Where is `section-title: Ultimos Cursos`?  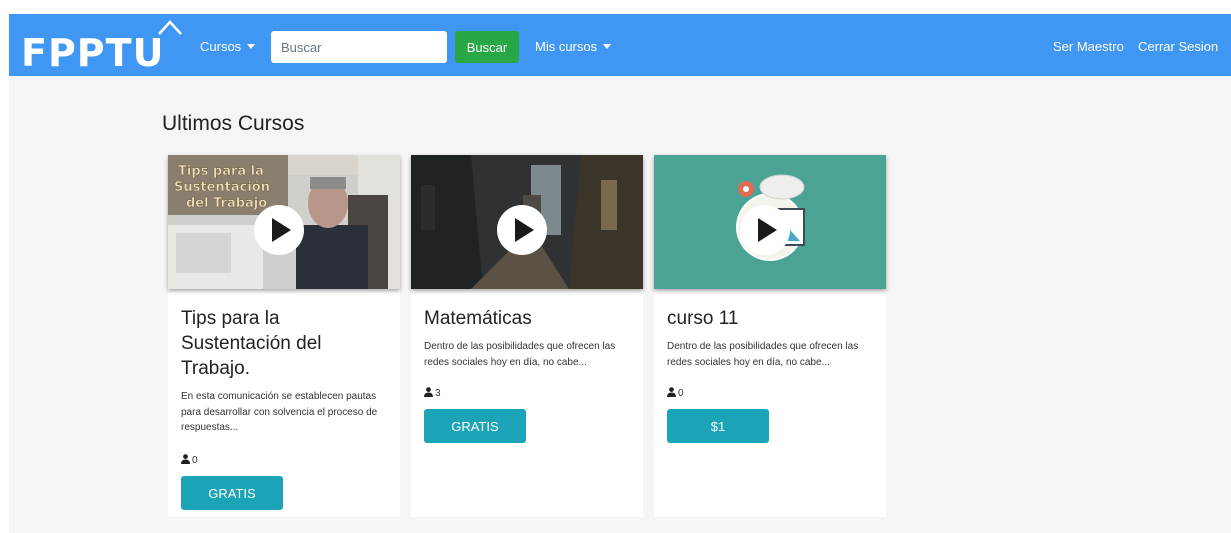
section-title: Ultimos Cursos is located at coordinates (233, 123).